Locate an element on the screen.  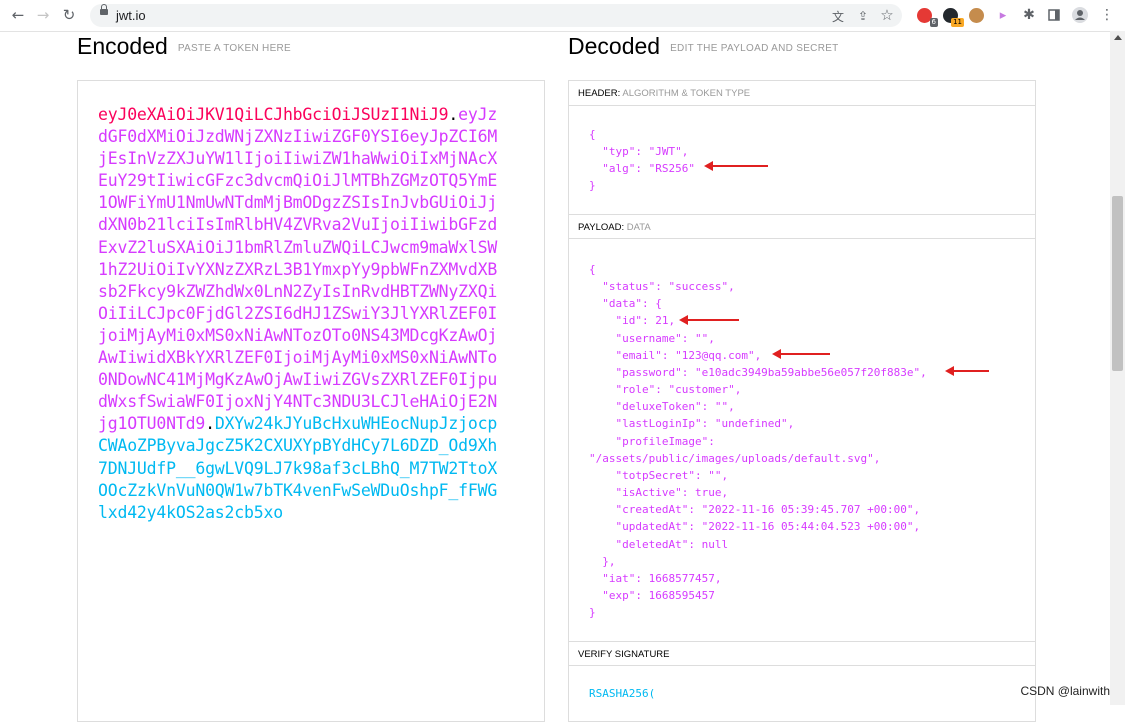
decoded-subtitle: EDIT THE PAYLOAD AND SECRET is located at coordinates (754, 48).